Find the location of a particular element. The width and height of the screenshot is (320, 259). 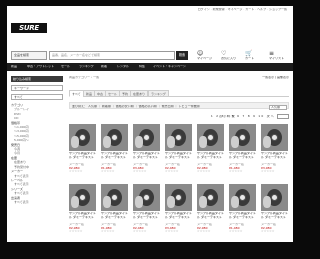

nav-item: セール is located at coordinates (65, 67).